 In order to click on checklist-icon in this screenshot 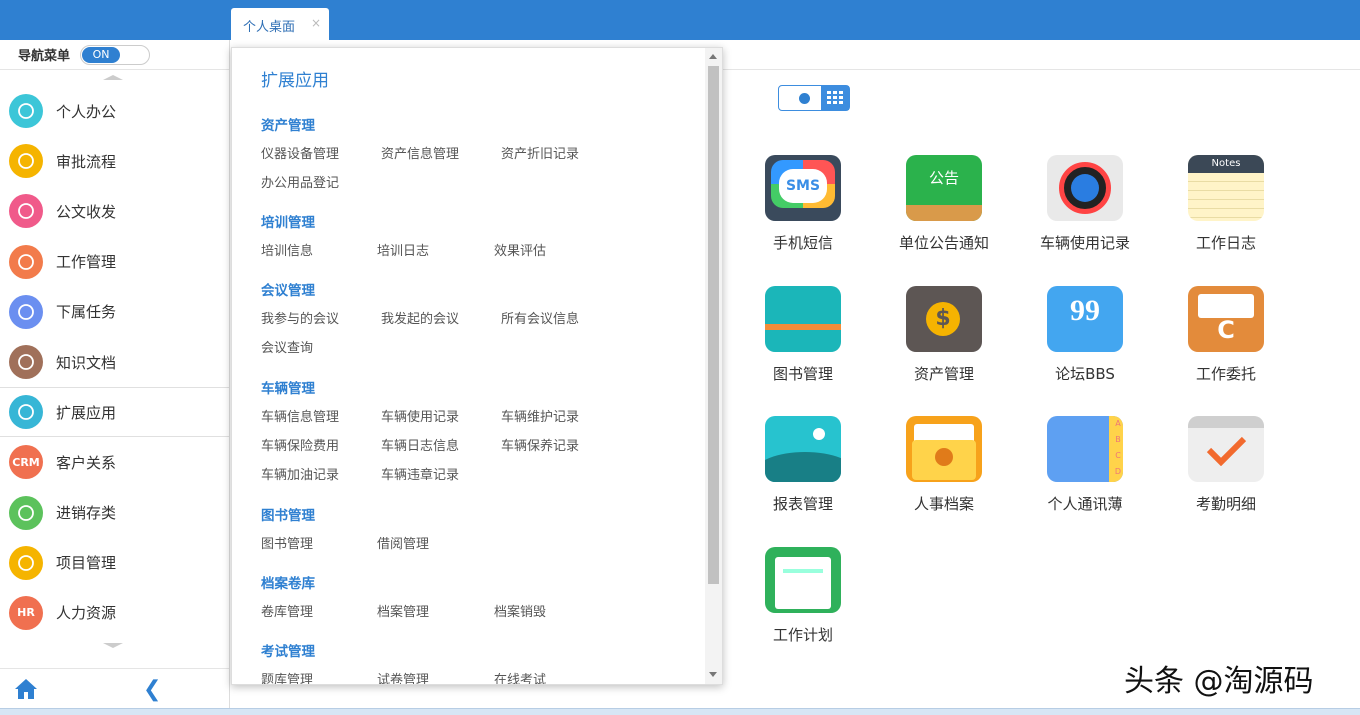, I will do `click(803, 579)`.